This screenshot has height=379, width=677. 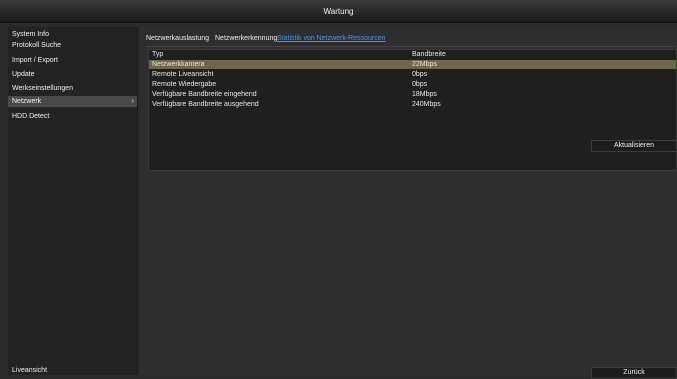 What do you see at coordinates (72, 74) in the screenshot?
I see `sidebar-item-update: Update` at bounding box center [72, 74].